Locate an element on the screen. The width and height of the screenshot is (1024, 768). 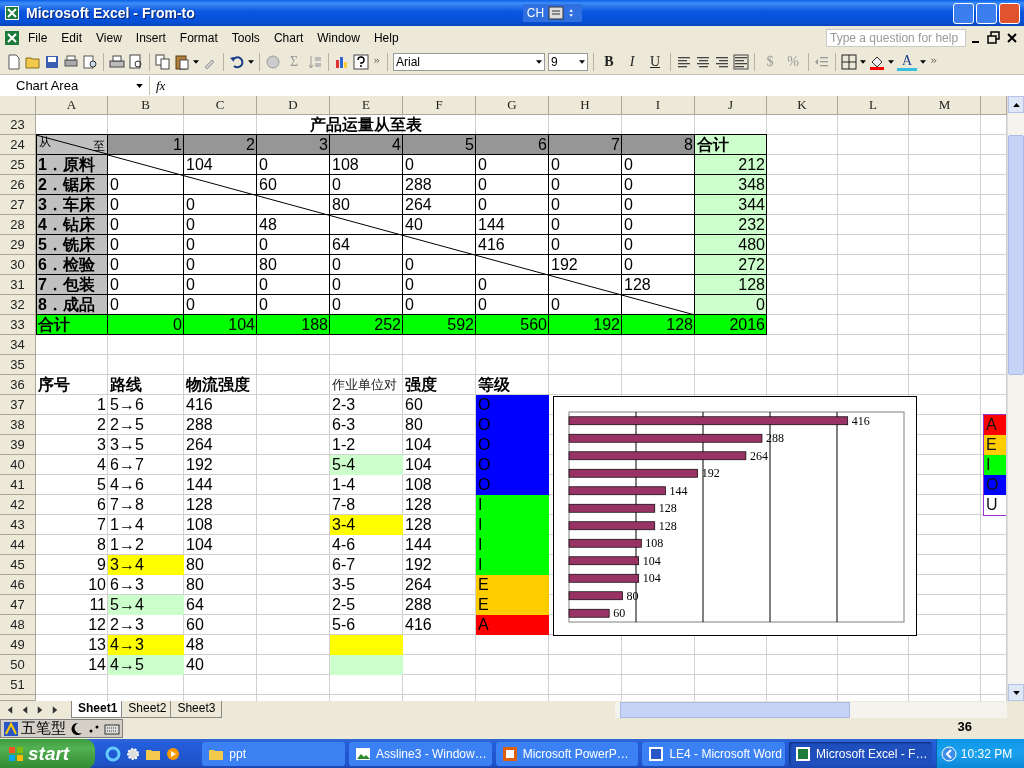
row-header: 51 is located at coordinates (18, 685).